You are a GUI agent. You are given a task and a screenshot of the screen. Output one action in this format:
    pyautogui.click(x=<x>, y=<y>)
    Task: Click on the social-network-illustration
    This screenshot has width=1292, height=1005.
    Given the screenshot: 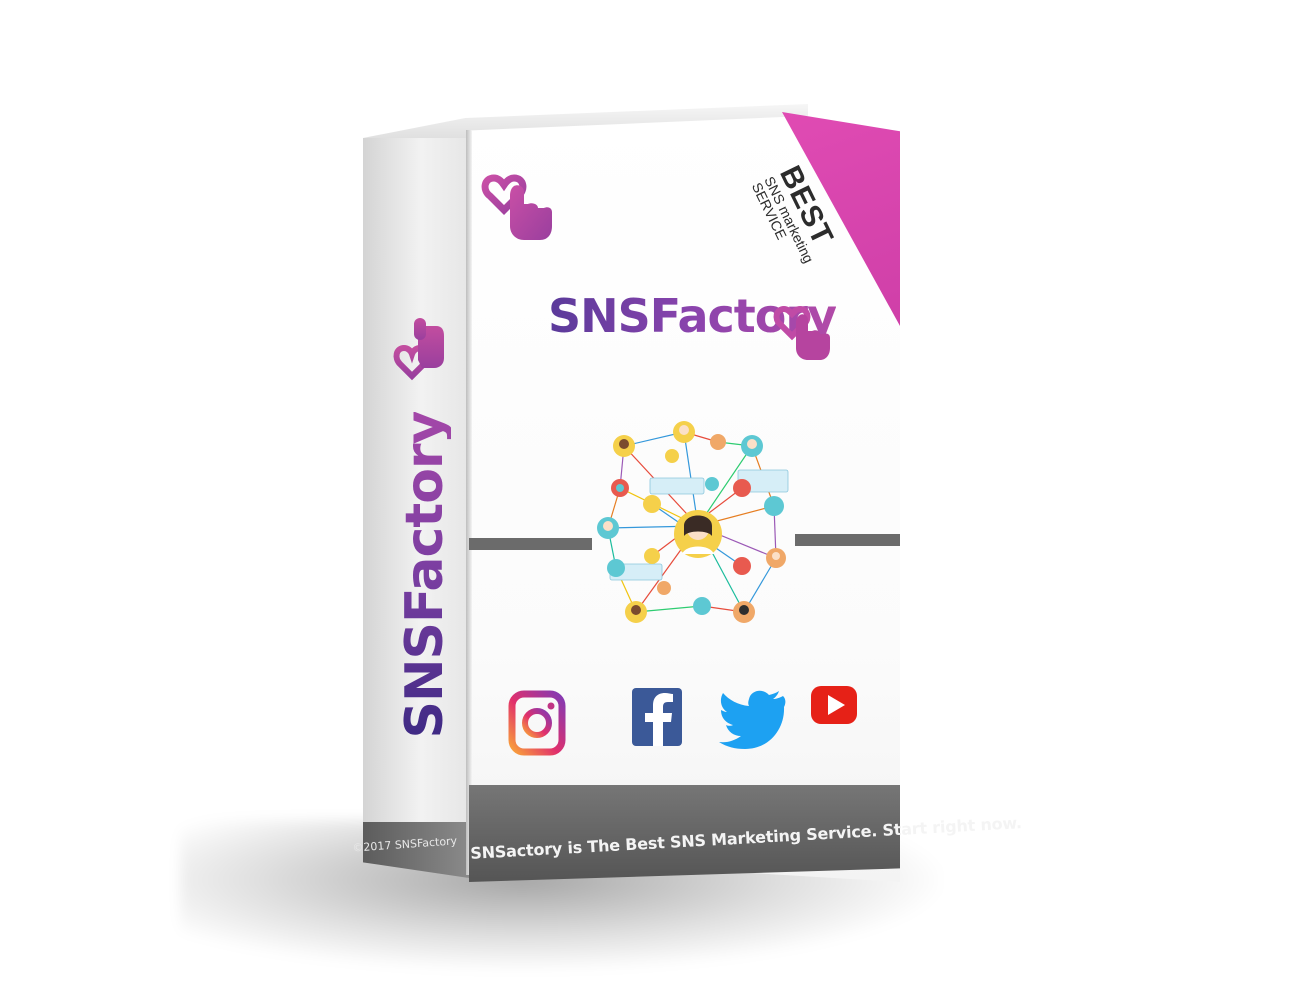 What is the action you would take?
    pyautogui.click(x=693, y=522)
    